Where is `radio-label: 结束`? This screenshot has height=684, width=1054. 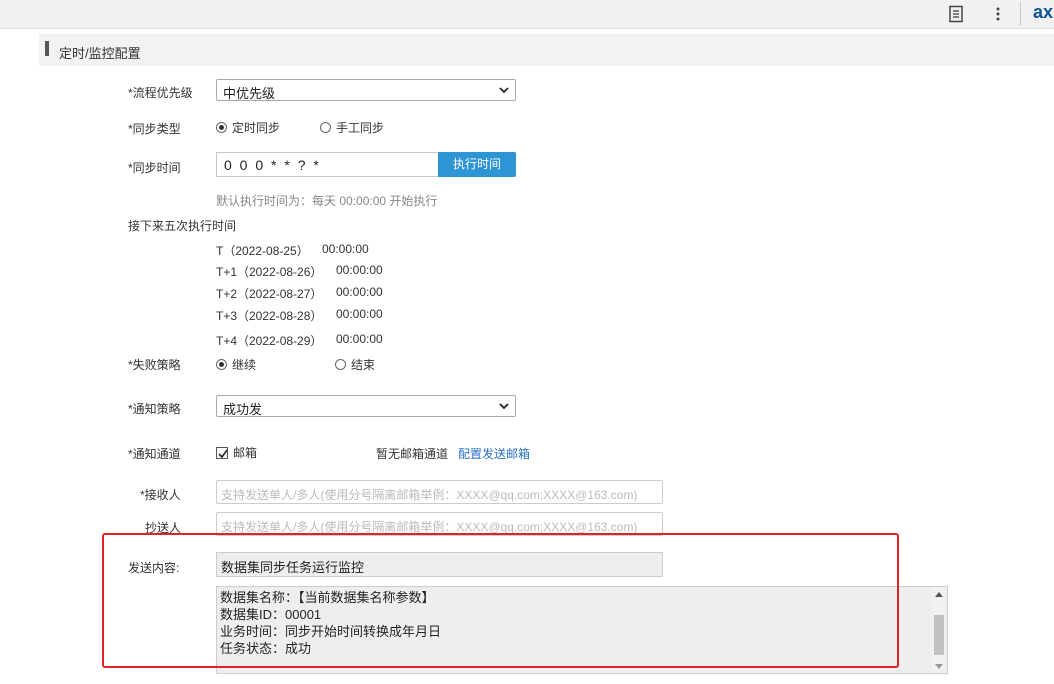 radio-label: 结束 is located at coordinates (363, 365).